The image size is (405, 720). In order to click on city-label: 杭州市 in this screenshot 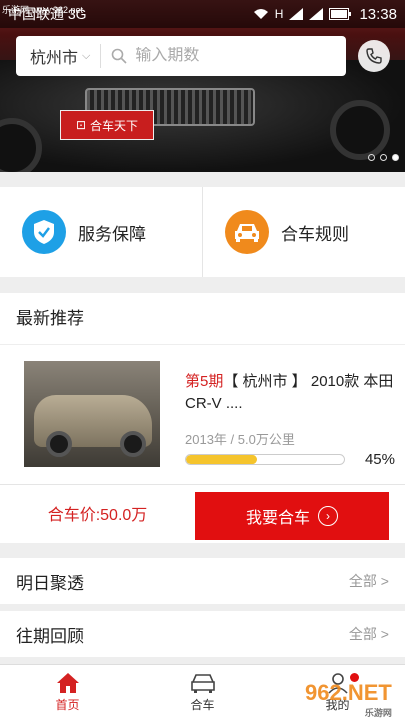, I will do `click(54, 58)`.